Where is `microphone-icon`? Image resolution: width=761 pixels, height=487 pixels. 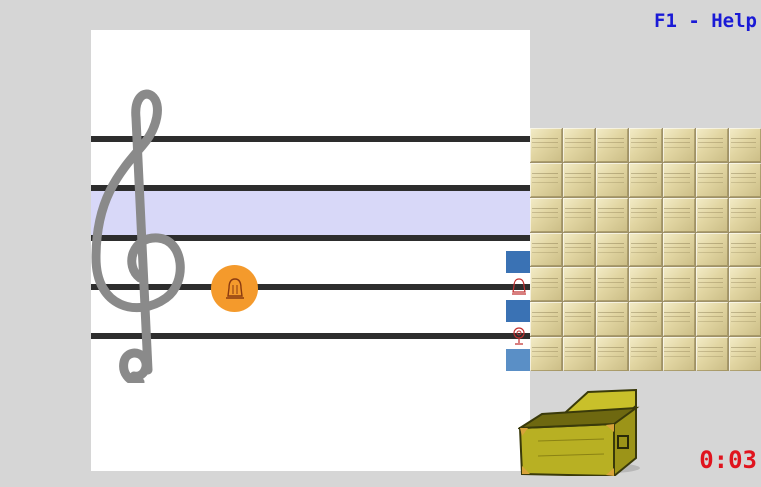 microphone-icon is located at coordinates (518, 336).